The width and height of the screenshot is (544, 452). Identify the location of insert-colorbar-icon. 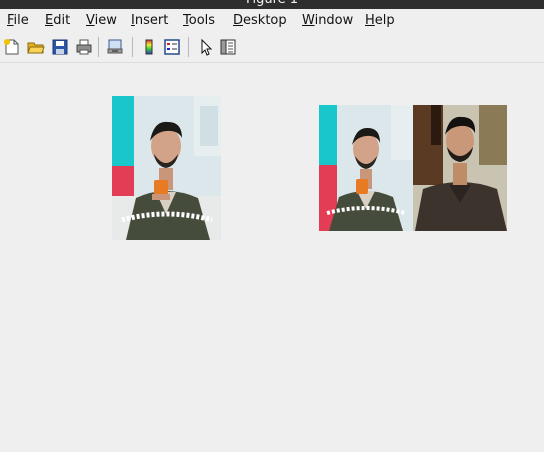
(149, 47).